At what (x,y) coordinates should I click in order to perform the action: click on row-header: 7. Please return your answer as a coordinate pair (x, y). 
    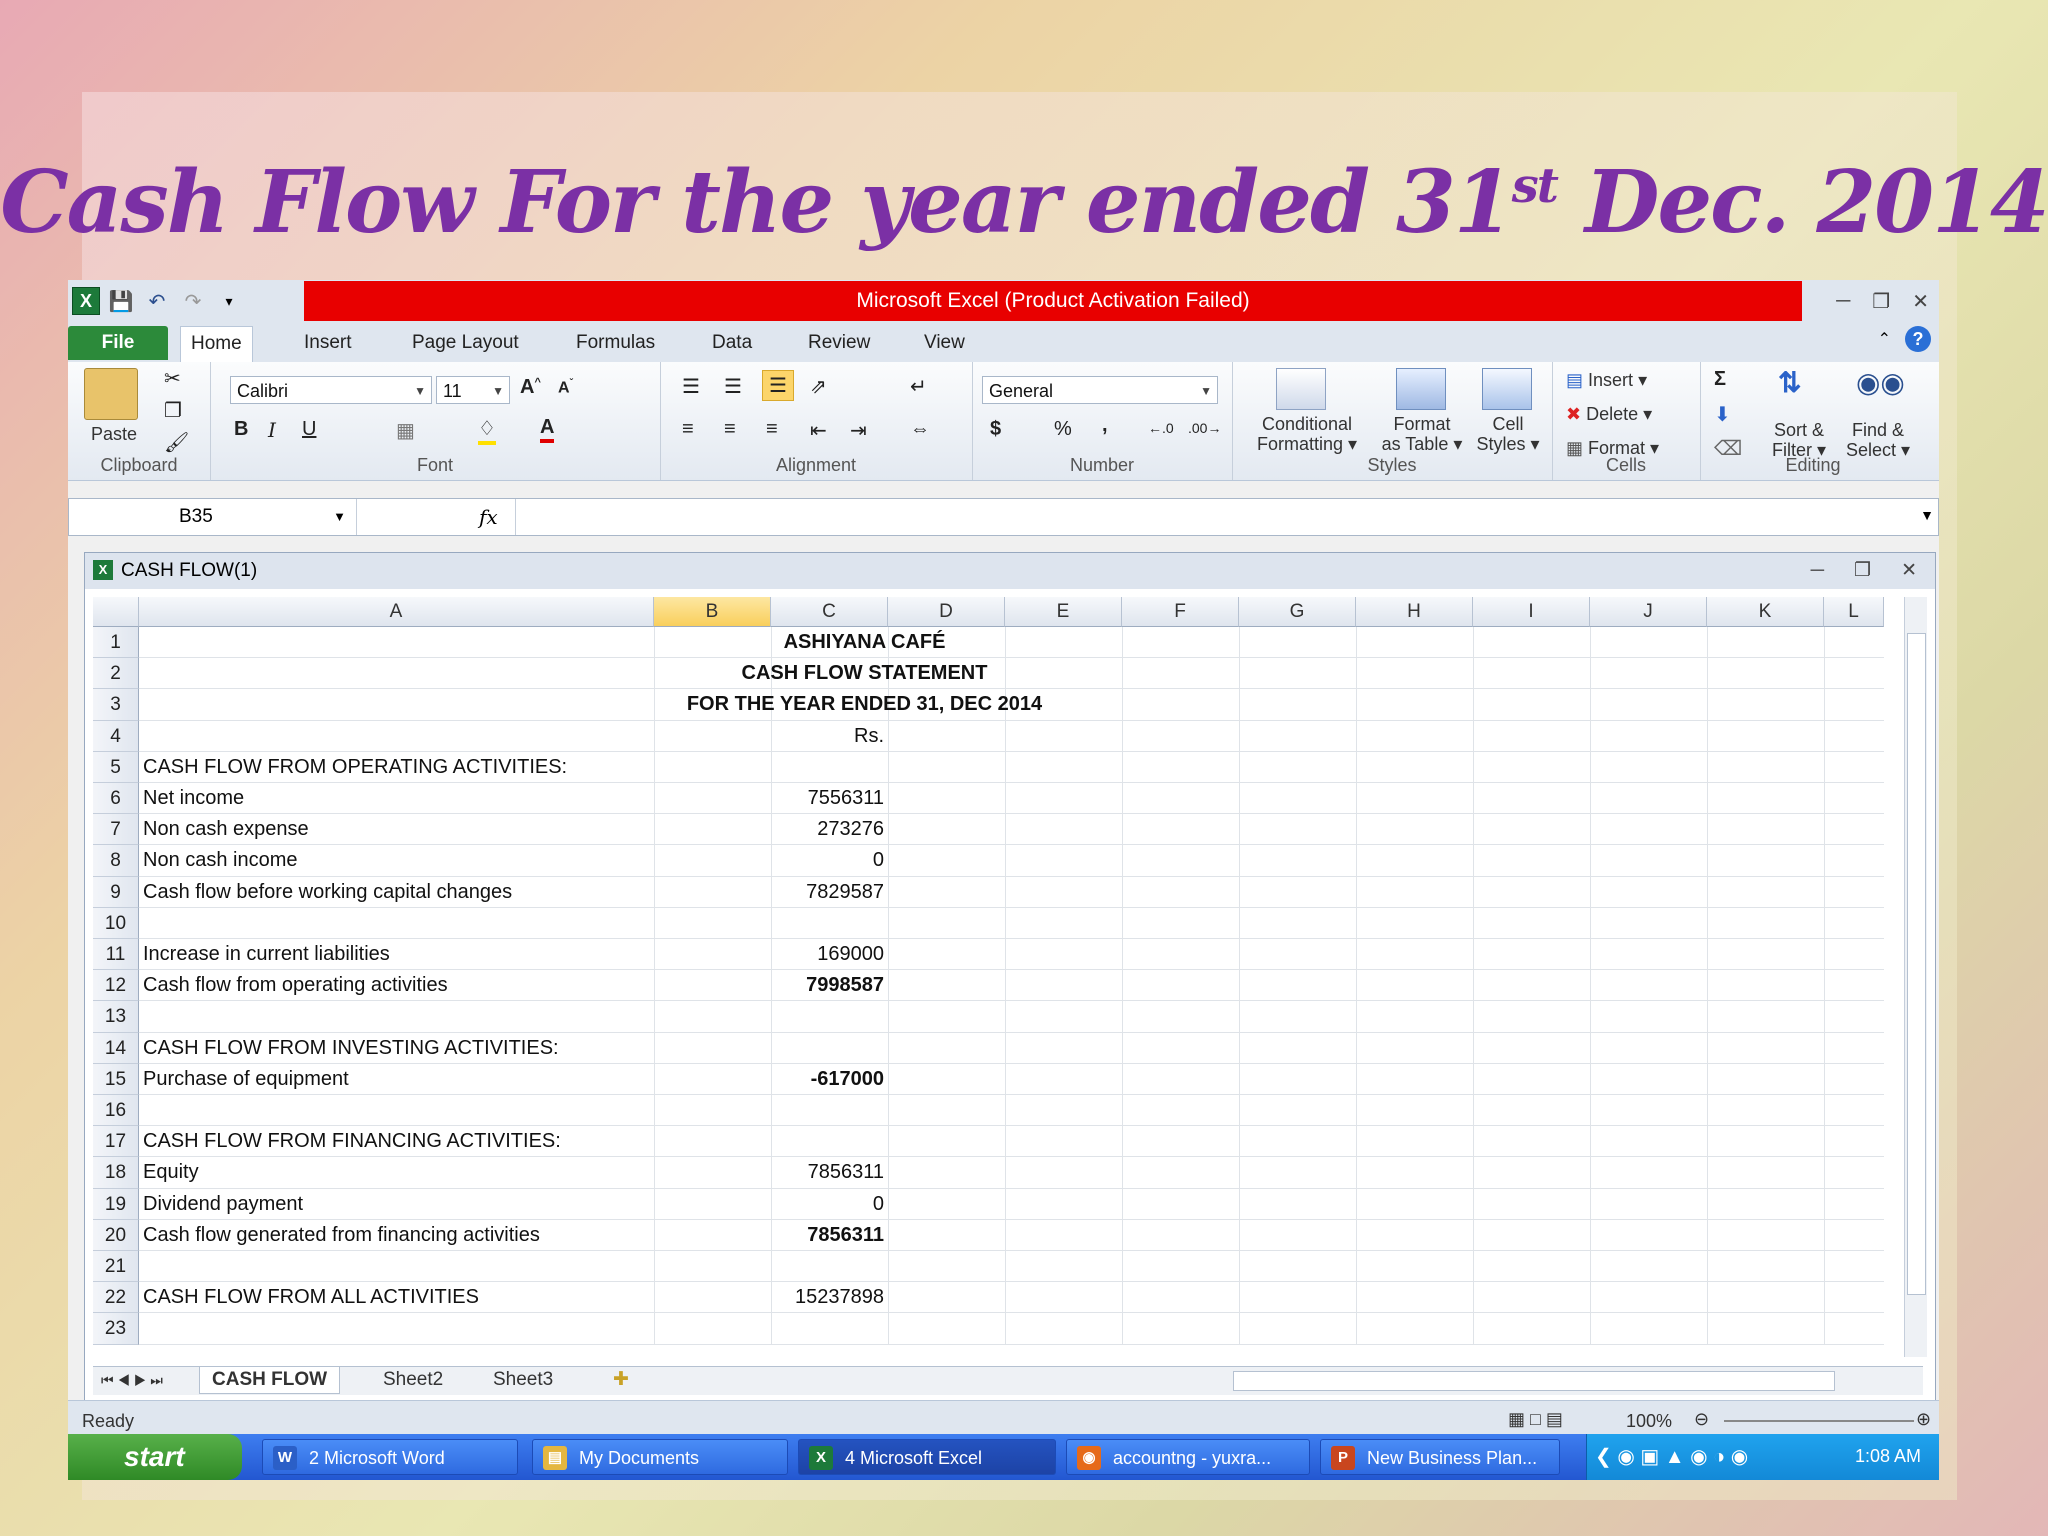
    Looking at the image, I should click on (116, 830).